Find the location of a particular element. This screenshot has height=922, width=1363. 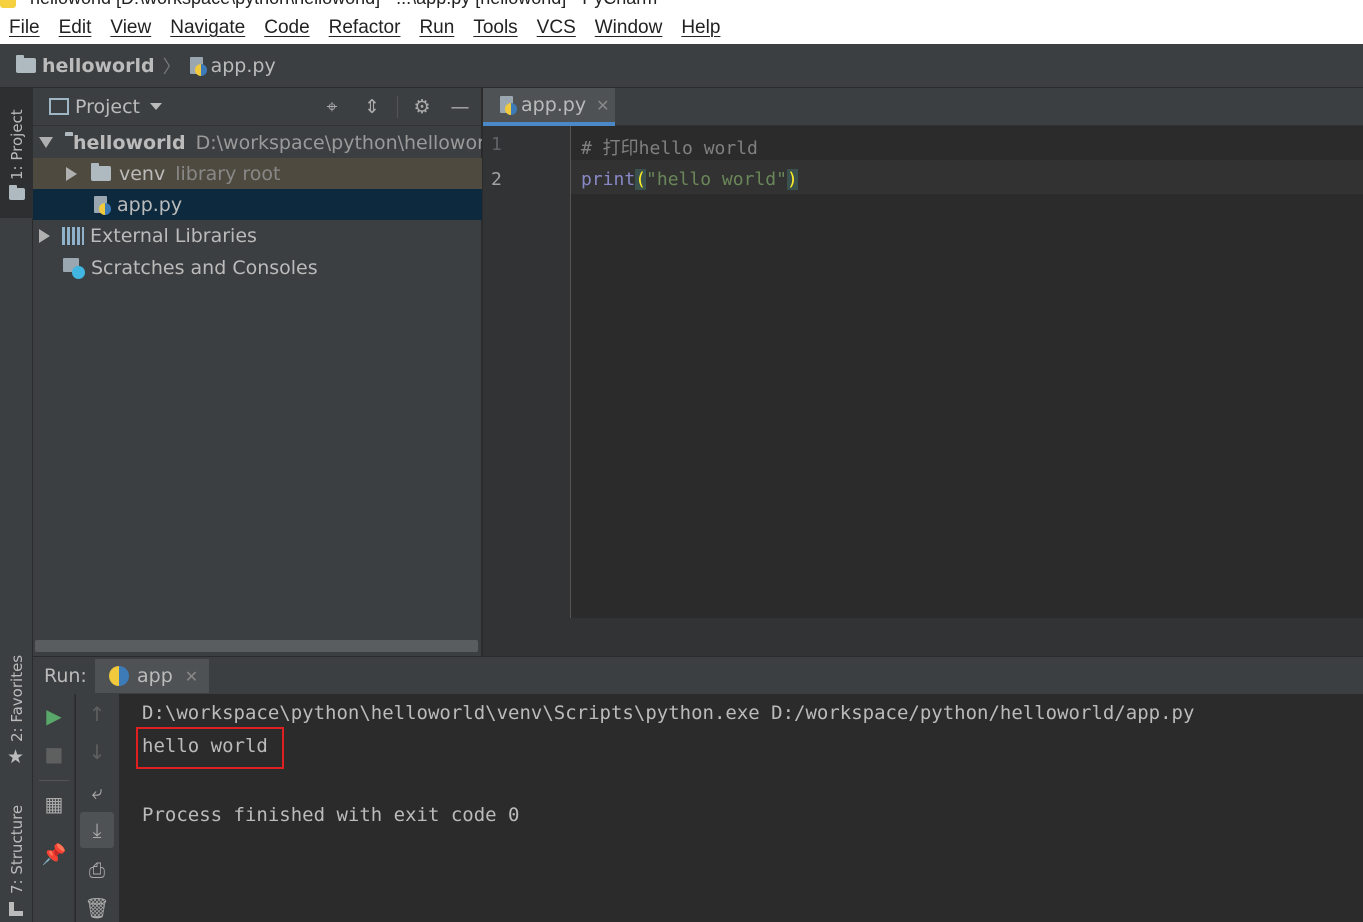

menu-refactor: Refactor is located at coordinates (365, 28).